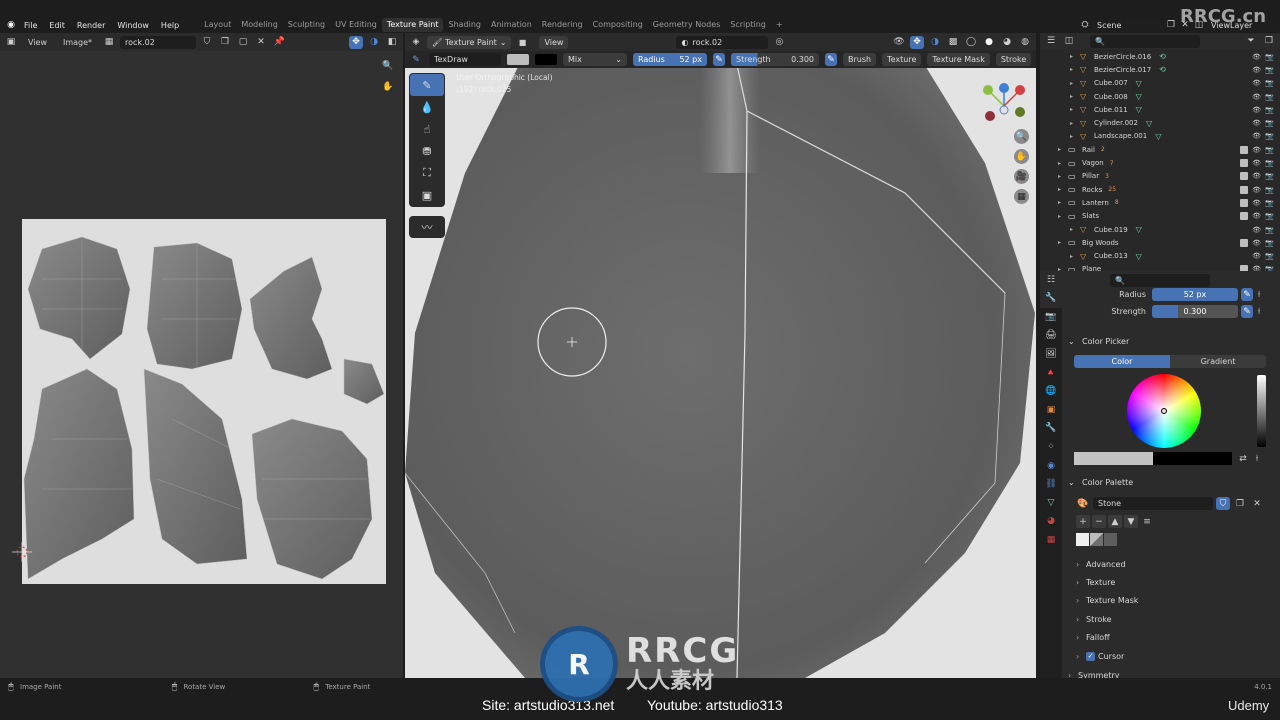 This screenshot has width=1280, height=720. Describe the element at coordinates (1013, 59) in the screenshot. I see `stroke-menu: Stroke` at that location.